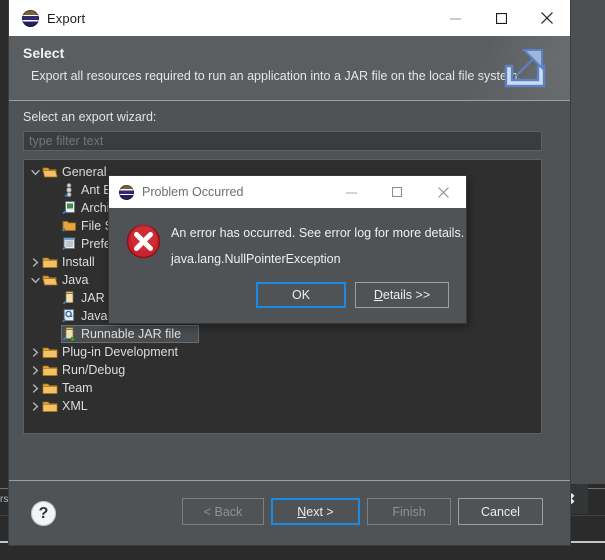  What do you see at coordinates (43, 513) in the screenshot?
I see `help-button: ?` at bounding box center [43, 513].